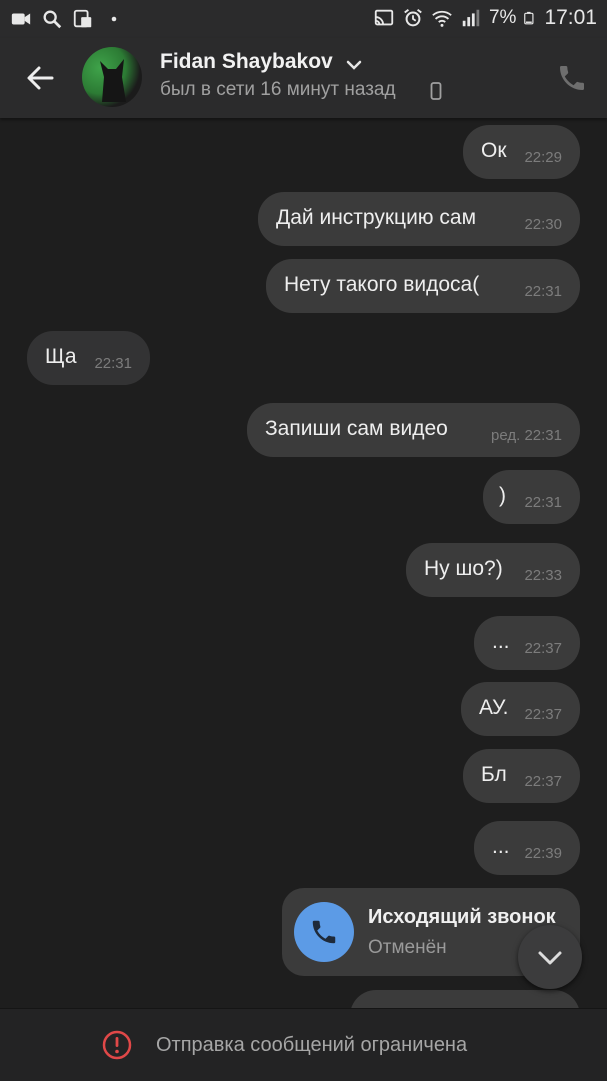  I want to click on call-button, so click(324, 932).